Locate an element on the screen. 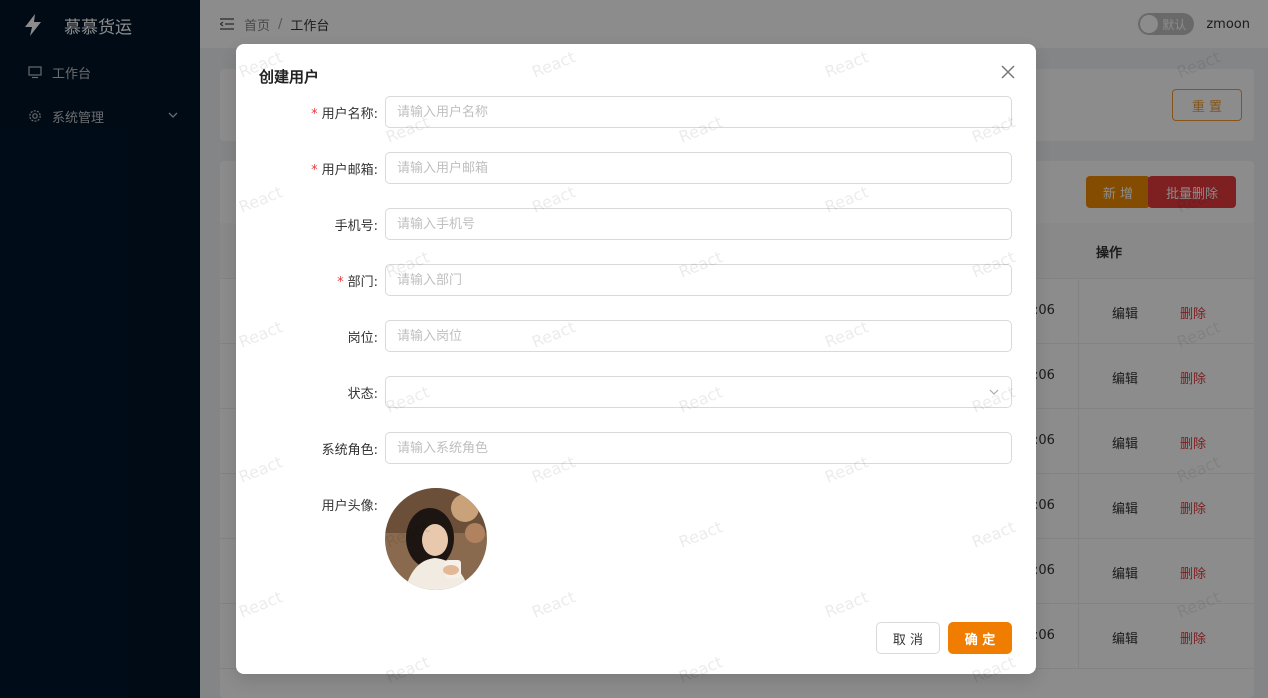 This screenshot has width=1268, height=698. avatar-upload is located at coordinates (436, 539).